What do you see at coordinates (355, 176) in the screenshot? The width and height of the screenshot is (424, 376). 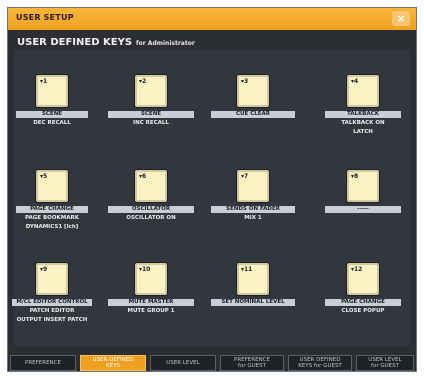 I see `key-number: ▾8` at bounding box center [355, 176].